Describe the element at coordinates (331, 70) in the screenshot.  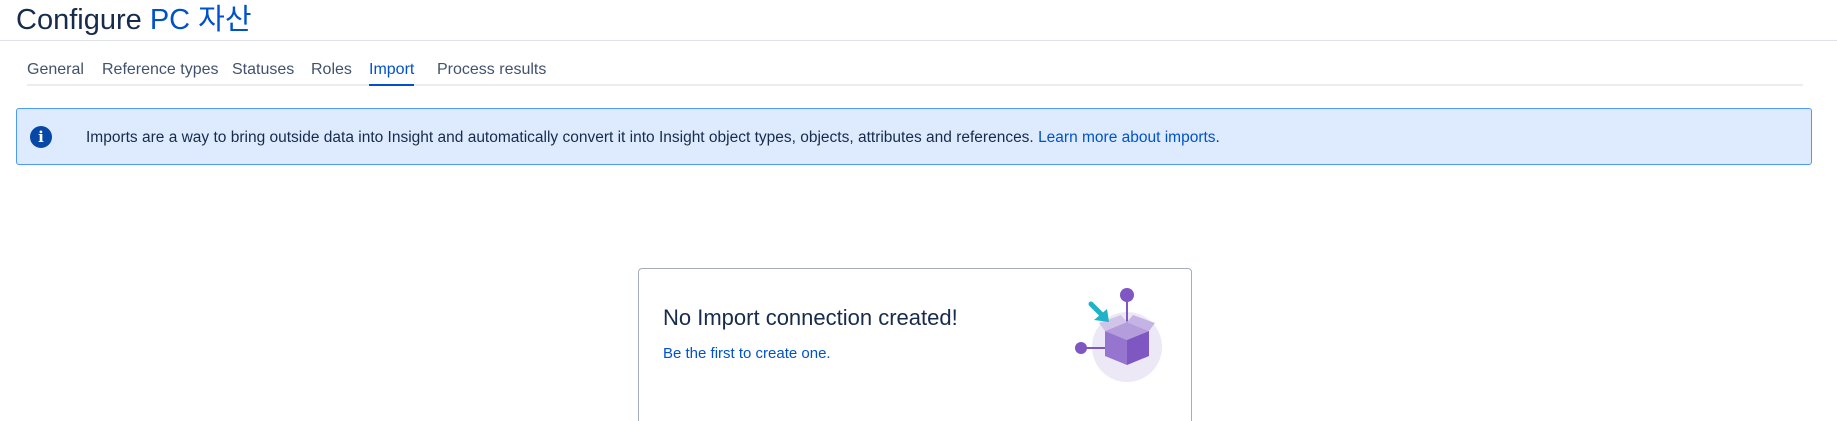
I see `tab-roles: Roles` at that location.